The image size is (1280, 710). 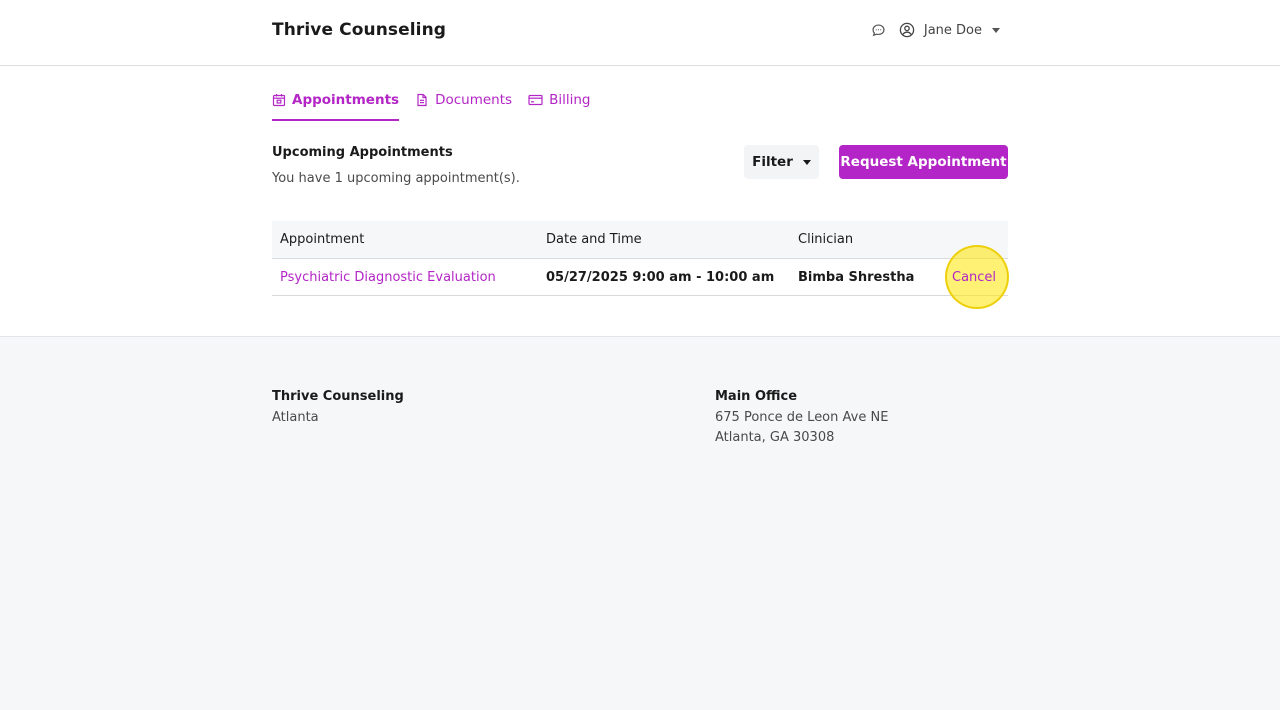 I want to click on table-header-row: Appointment Date and Time Clinician, so click(x=640, y=240).